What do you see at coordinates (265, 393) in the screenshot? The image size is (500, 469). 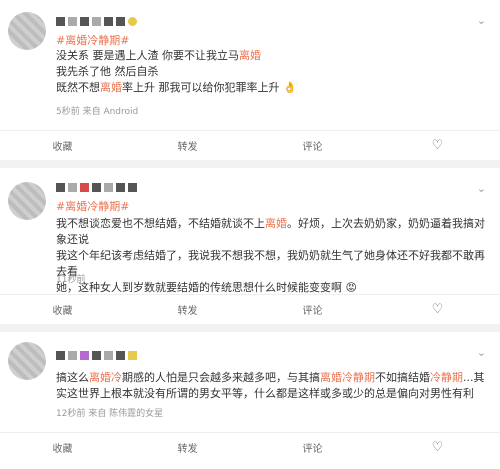 I see `text-segment: 实这世界上根本就没有所谓的男女平等，什么都是这样或多或少的总是偏向对男性有利` at bounding box center [265, 393].